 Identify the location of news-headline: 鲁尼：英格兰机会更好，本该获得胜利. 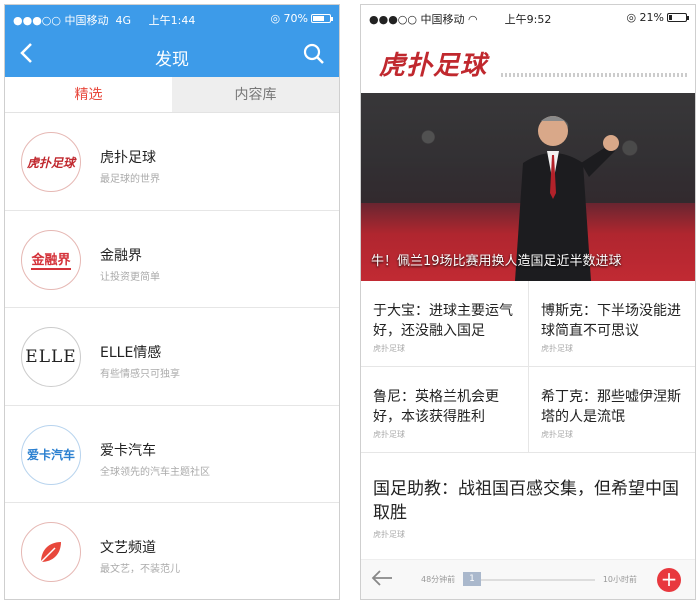
(436, 407).